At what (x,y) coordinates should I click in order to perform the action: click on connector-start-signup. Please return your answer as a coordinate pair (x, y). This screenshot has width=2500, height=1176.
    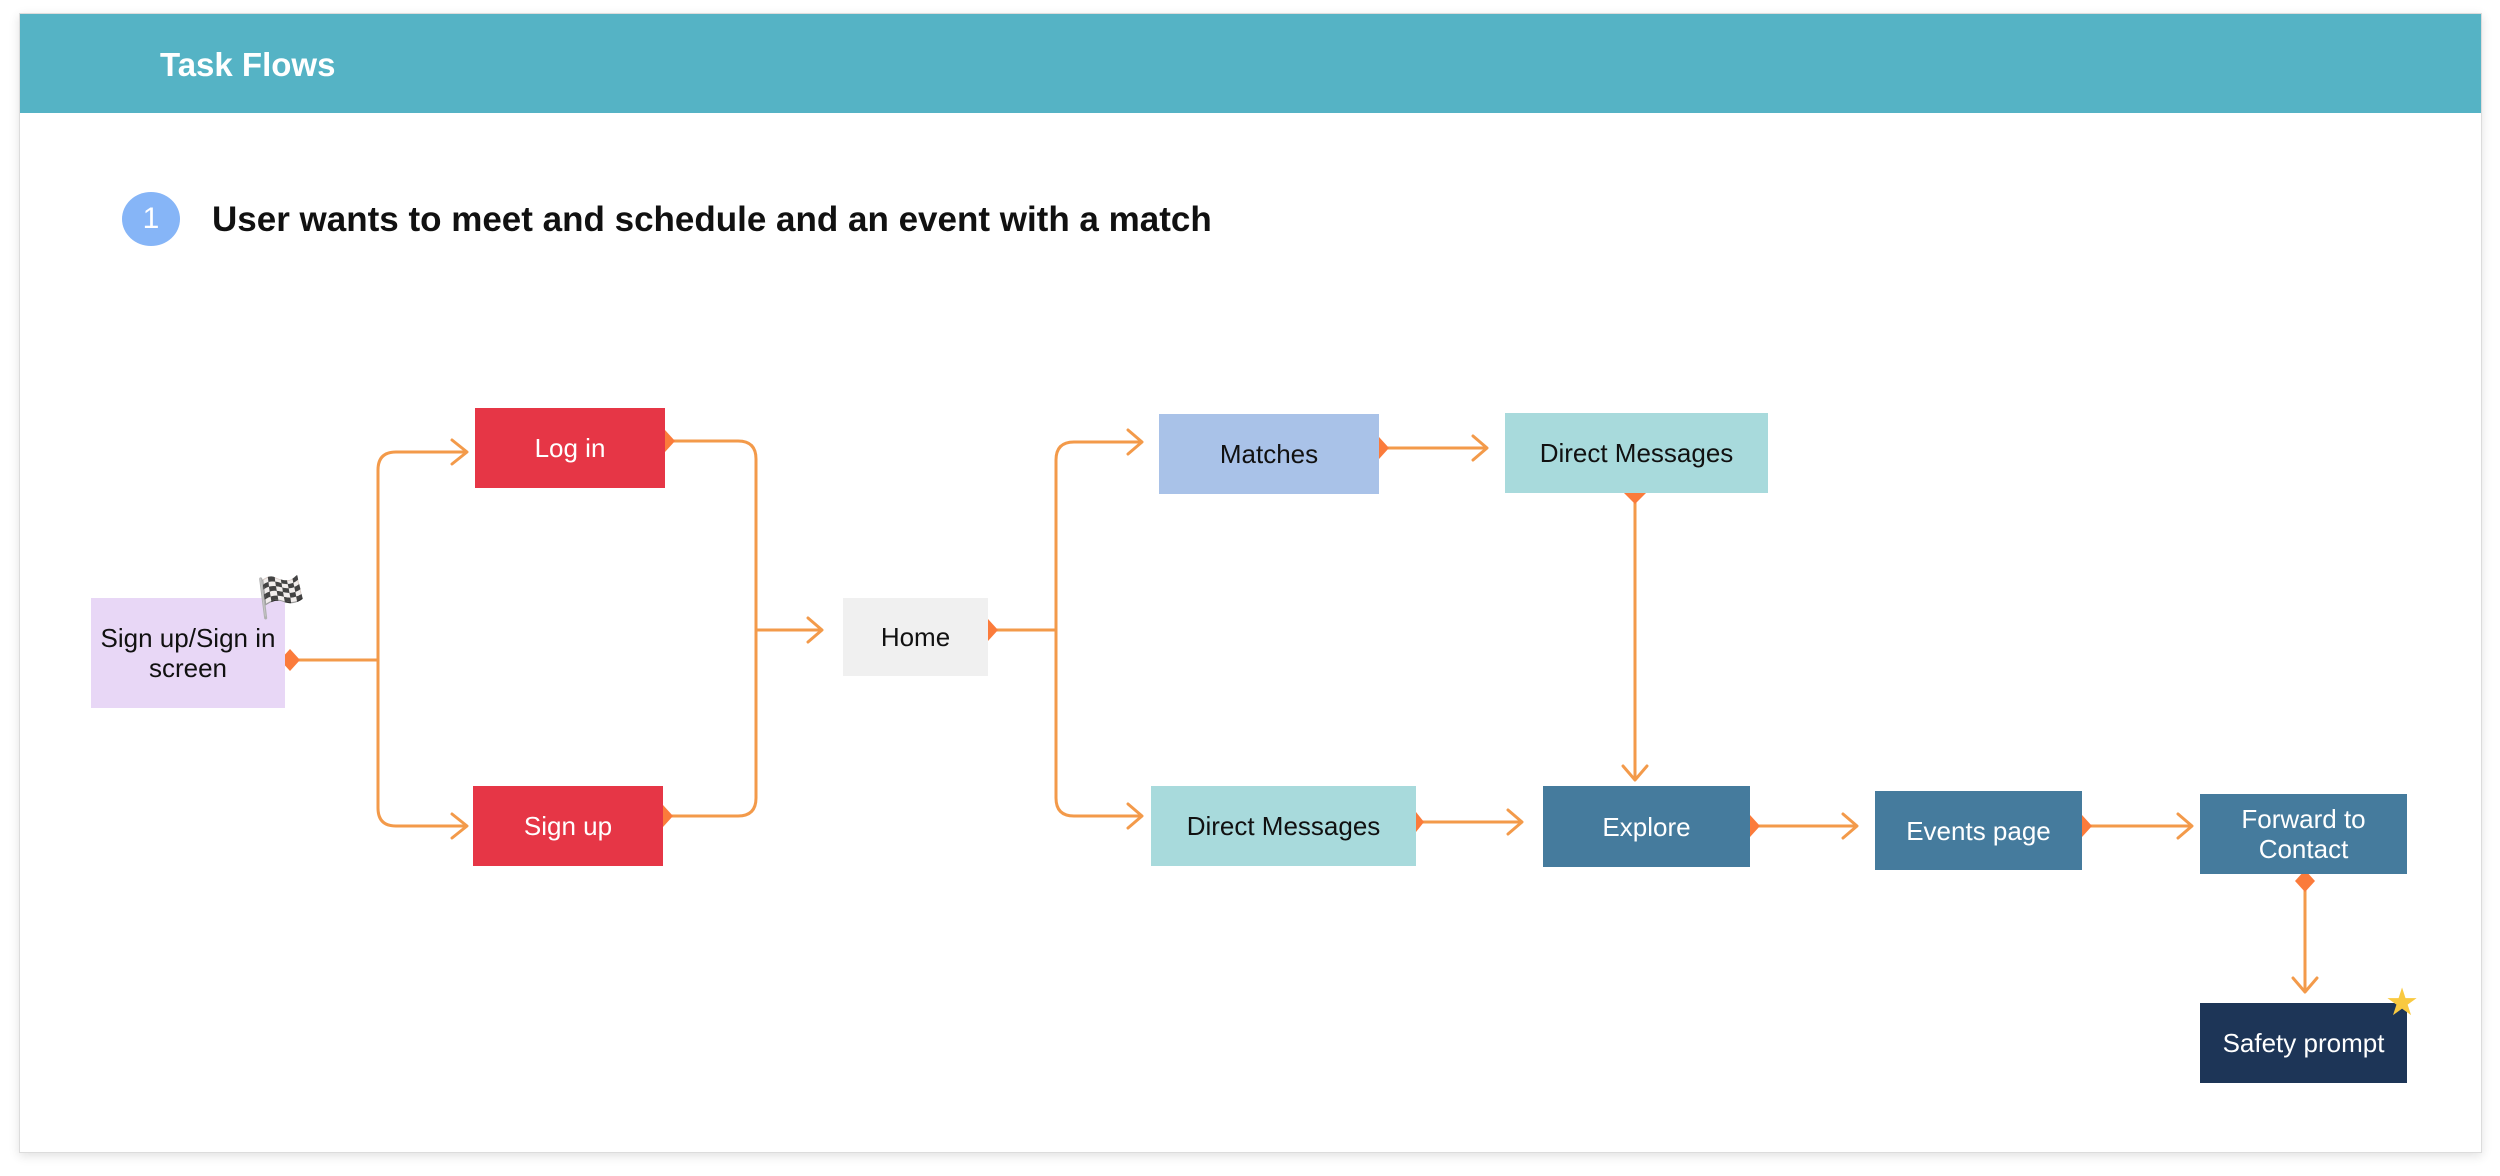
    Looking at the image, I should click on (421, 743).